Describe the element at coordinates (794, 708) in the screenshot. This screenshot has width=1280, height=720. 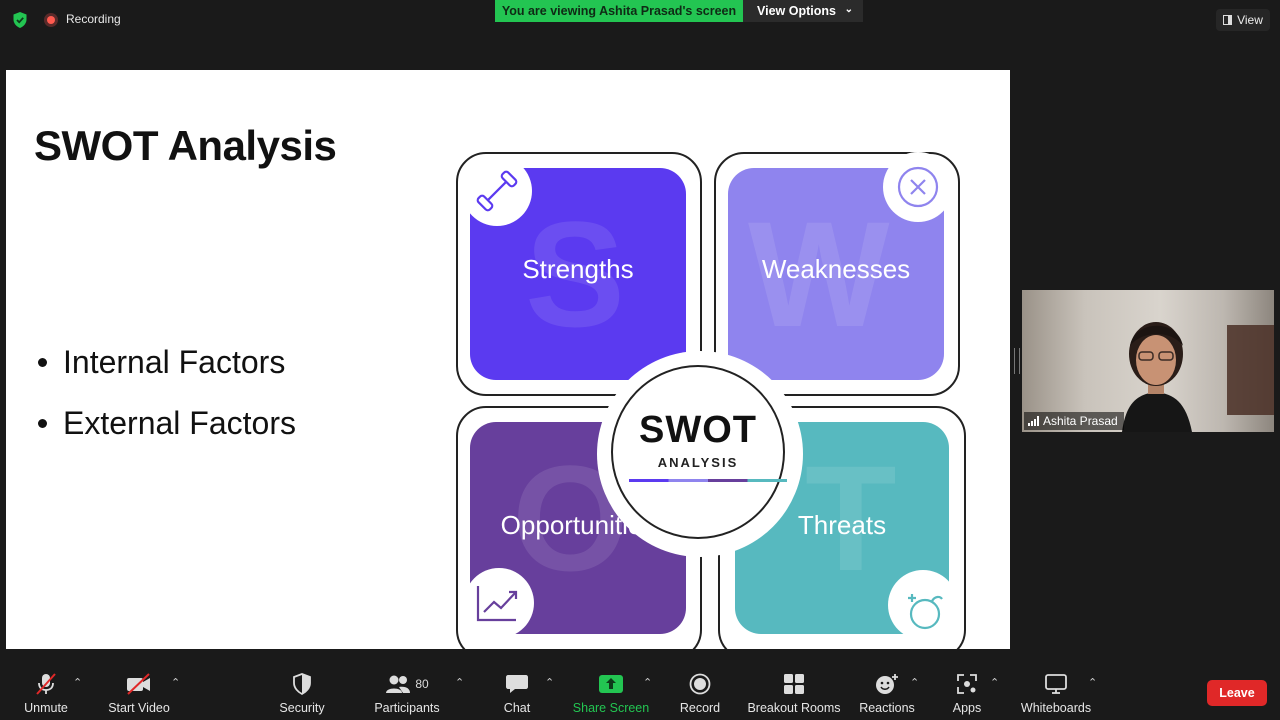
I see `breakout-rooms-label: Breakout Rooms` at that location.